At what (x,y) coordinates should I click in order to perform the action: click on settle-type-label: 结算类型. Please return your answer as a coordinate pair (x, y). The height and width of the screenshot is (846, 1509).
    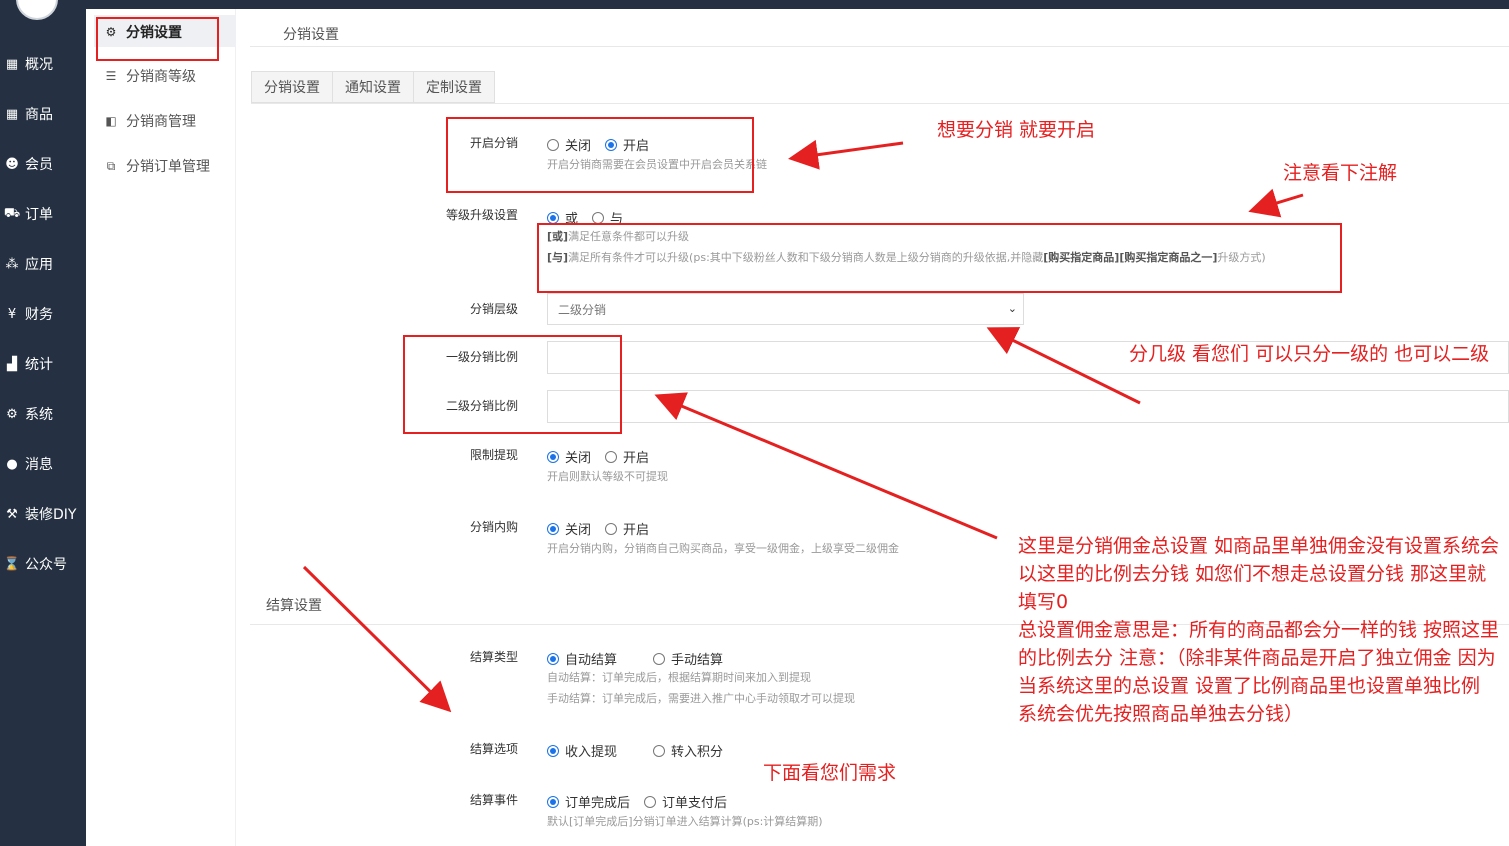
    Looking at the image, I should click on (493, 657).